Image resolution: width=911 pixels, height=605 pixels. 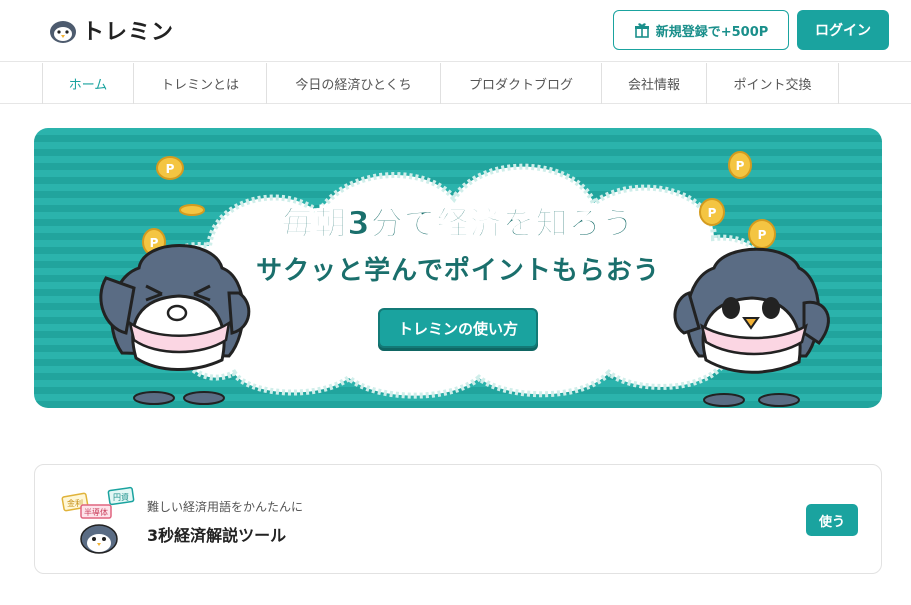 I want to click on penguin-logo-icon, so click(x=63, y=32).